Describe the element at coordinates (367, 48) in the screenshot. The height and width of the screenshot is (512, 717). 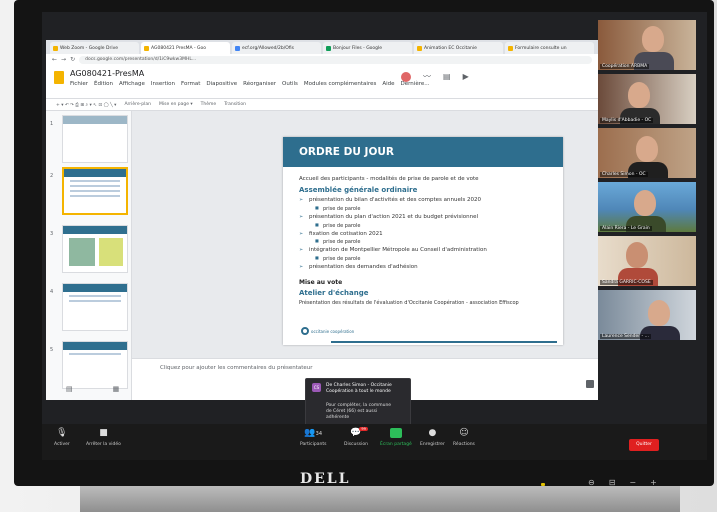
I see `browser-tab: Bonjour Files - Google` at that location.